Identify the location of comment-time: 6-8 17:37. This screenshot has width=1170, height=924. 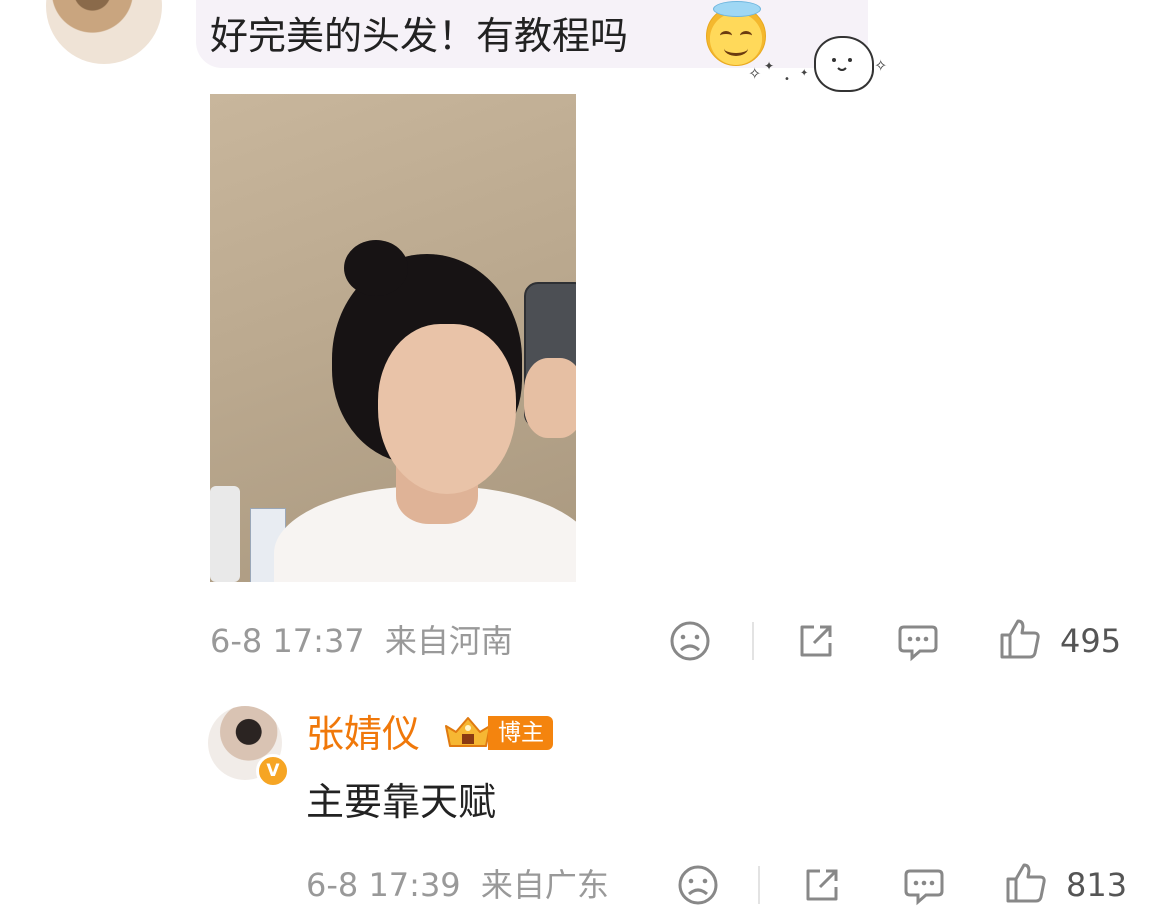
(287, 641).